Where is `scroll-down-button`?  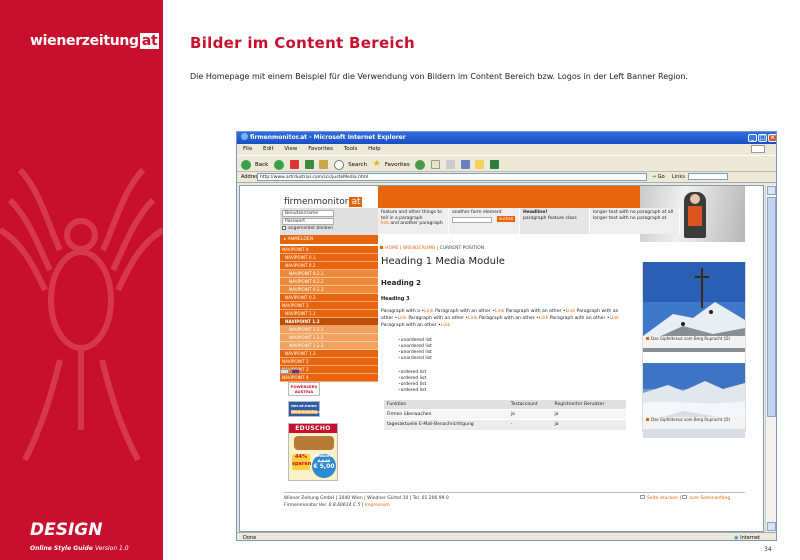
scroll-down-button is located at coordinates (771, 526).